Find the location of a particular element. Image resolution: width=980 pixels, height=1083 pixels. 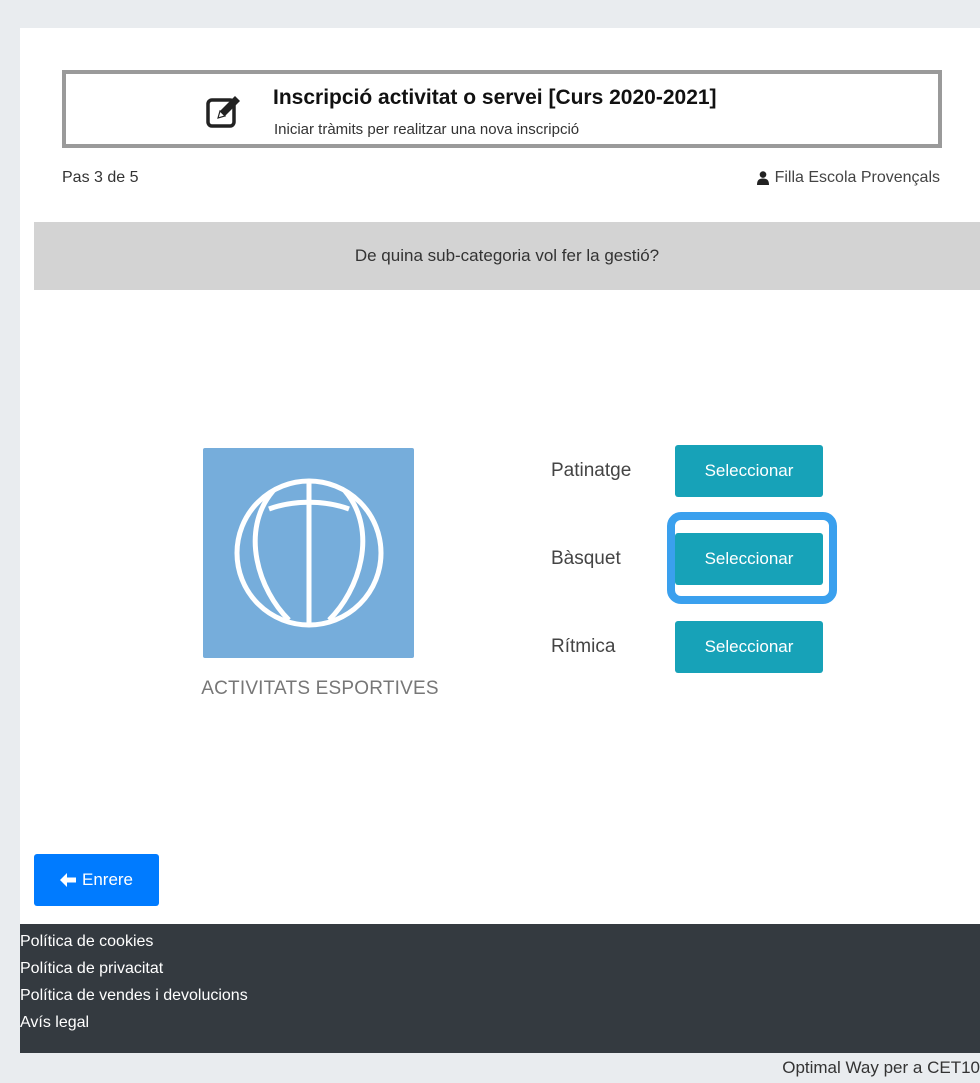

user-icon is located at coordinates (762, 178).